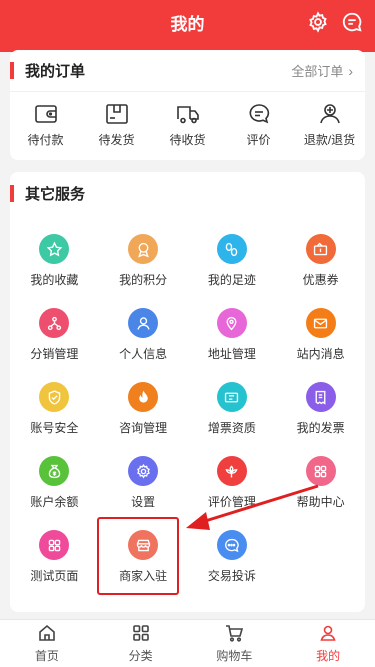  I want to click on chat-icon, so click(352, 22).